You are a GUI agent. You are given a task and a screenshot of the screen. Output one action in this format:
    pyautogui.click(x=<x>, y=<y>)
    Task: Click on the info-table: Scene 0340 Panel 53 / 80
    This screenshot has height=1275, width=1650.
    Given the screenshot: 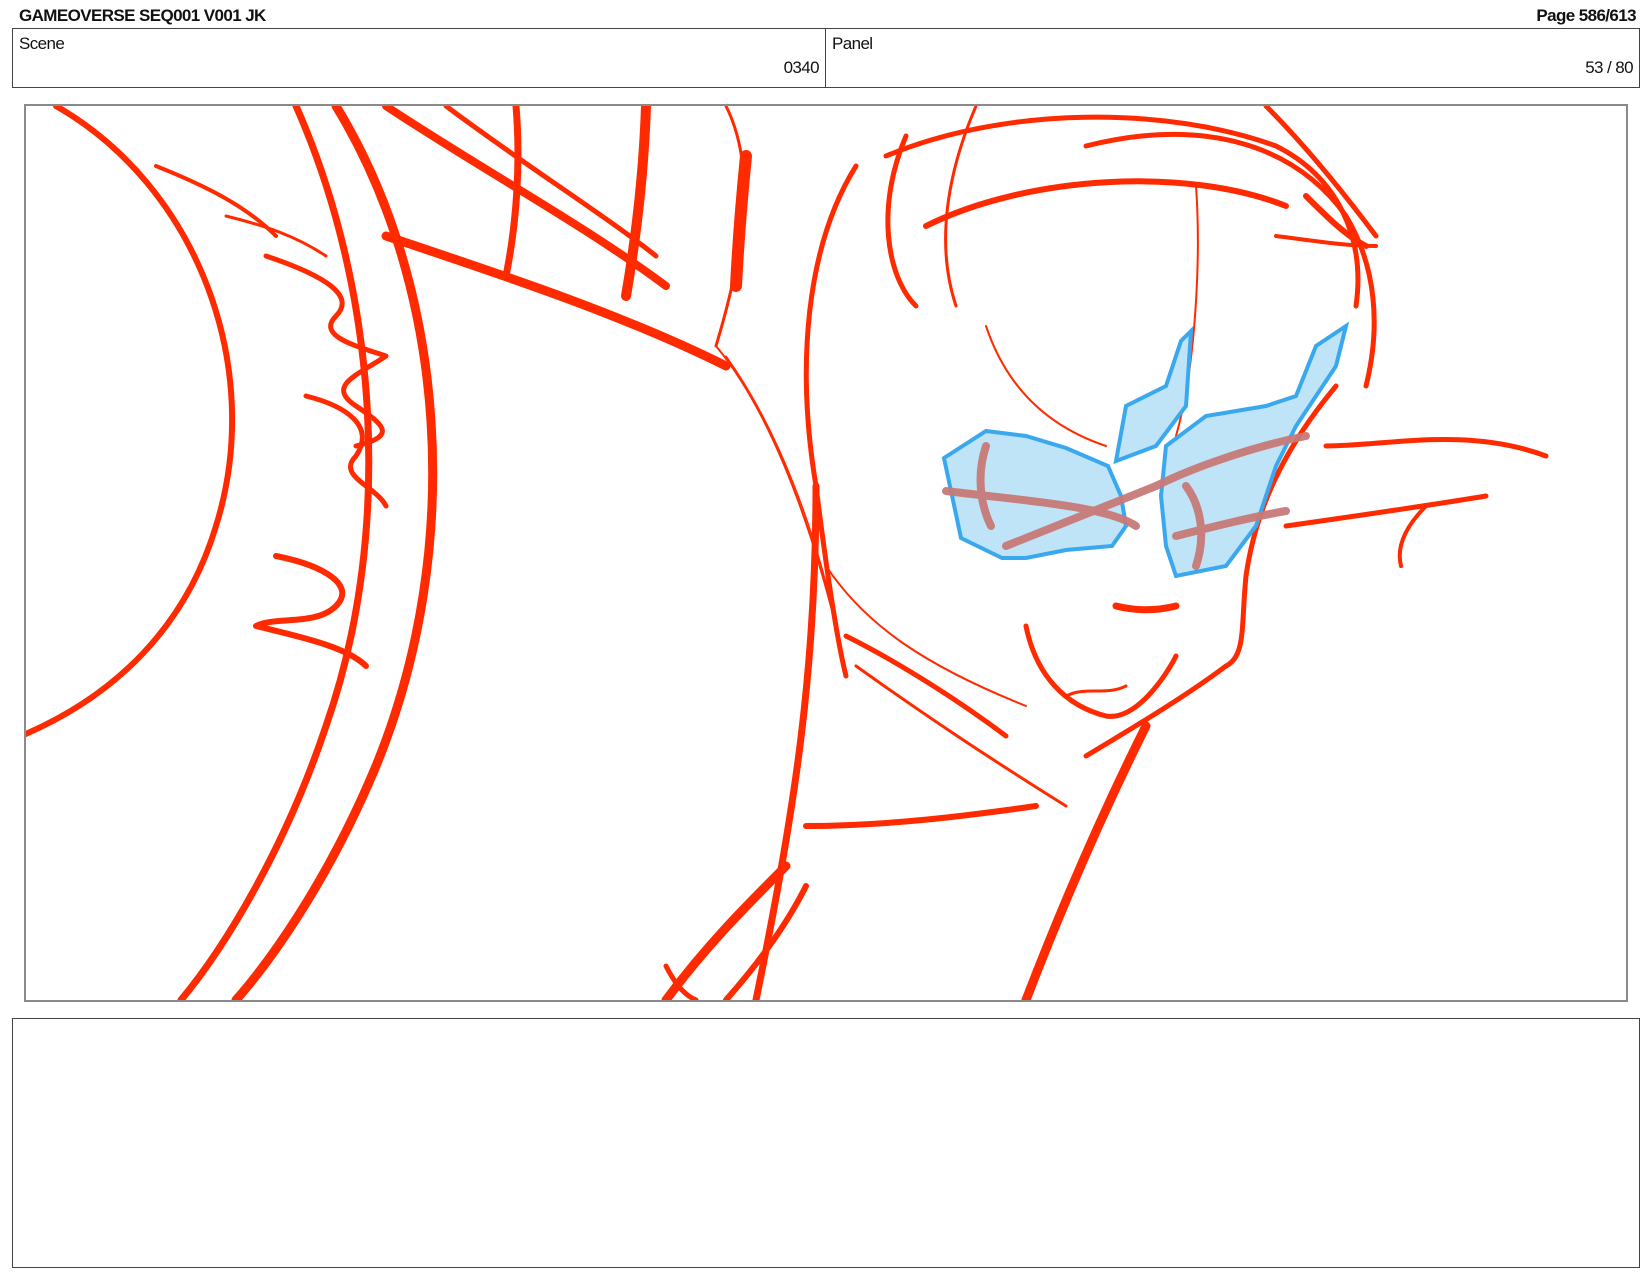 What is the action you would take?
    pyautogui.click(x=826, y=58)
    